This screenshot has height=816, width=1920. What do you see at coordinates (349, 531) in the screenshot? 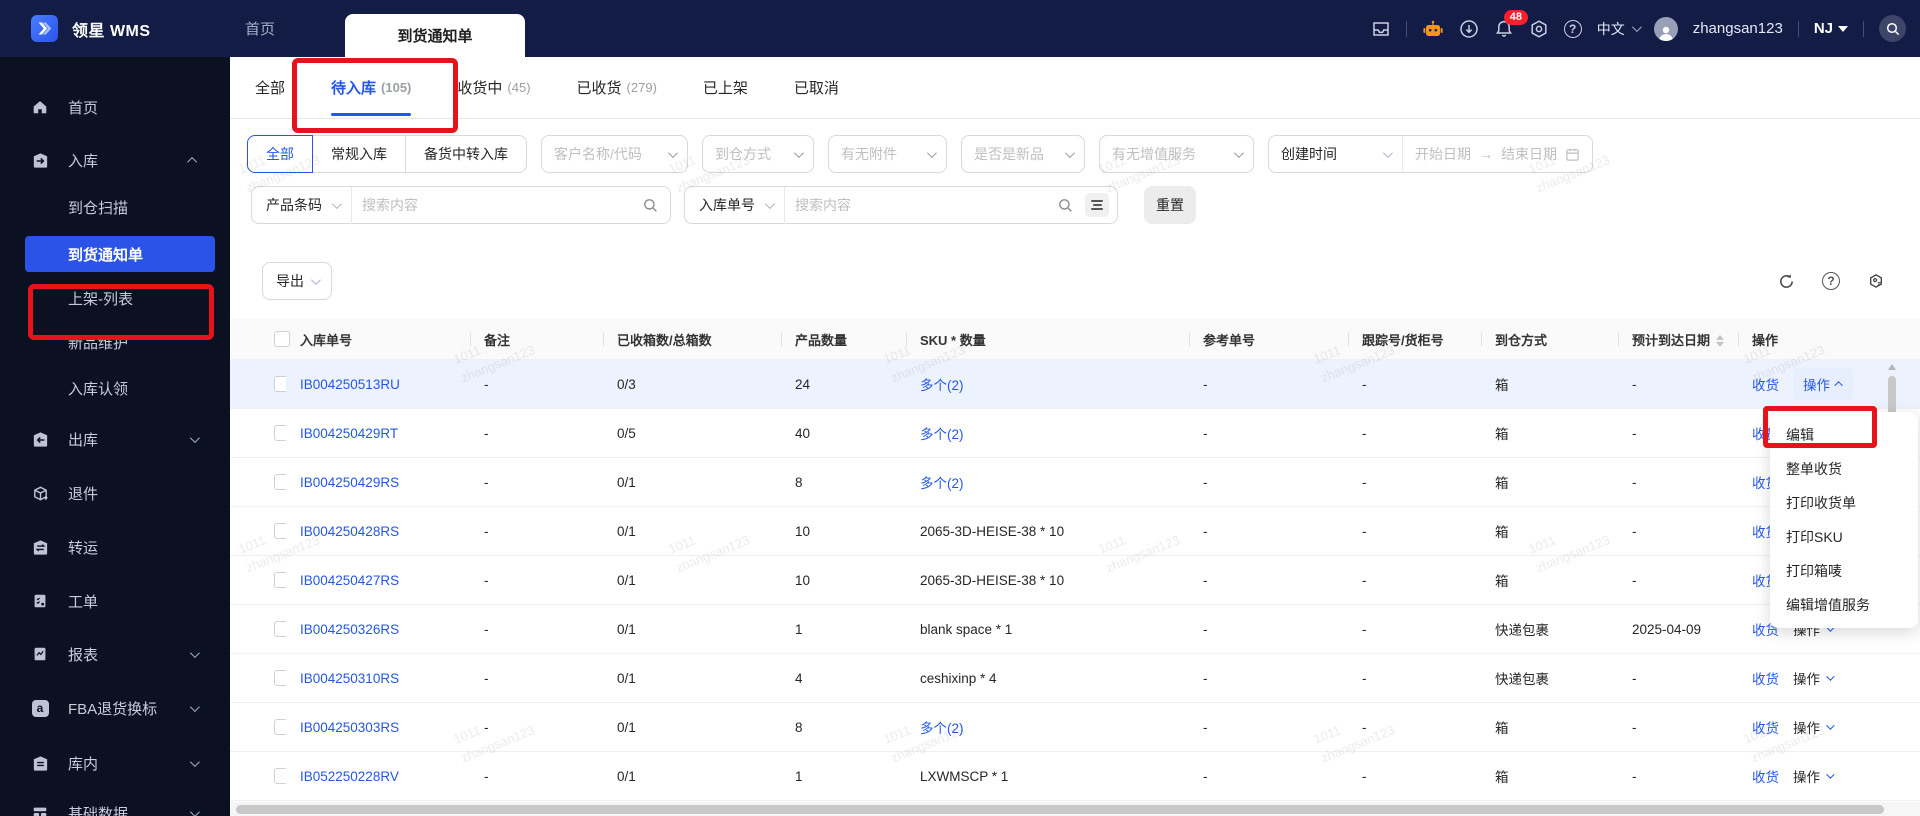
I see `order-link: IB004250428RS` at bounding box center [349, 531].